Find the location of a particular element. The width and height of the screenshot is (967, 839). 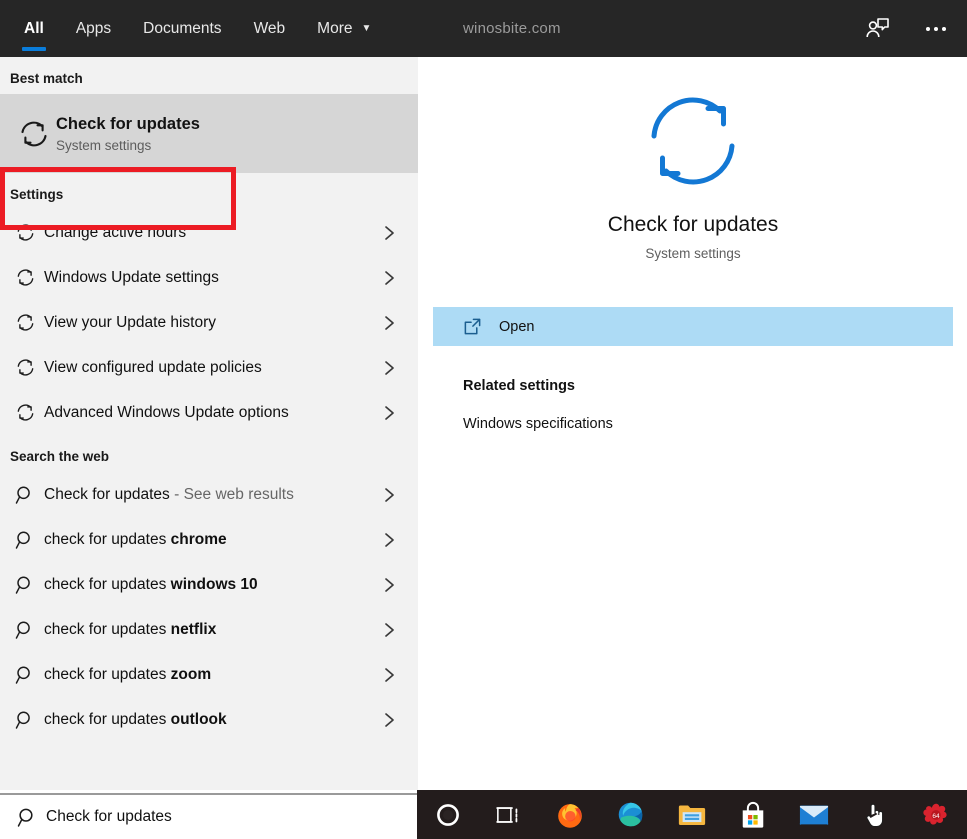

web-suggestion-label: check for updates outlook is located at coordinates (135, 719).